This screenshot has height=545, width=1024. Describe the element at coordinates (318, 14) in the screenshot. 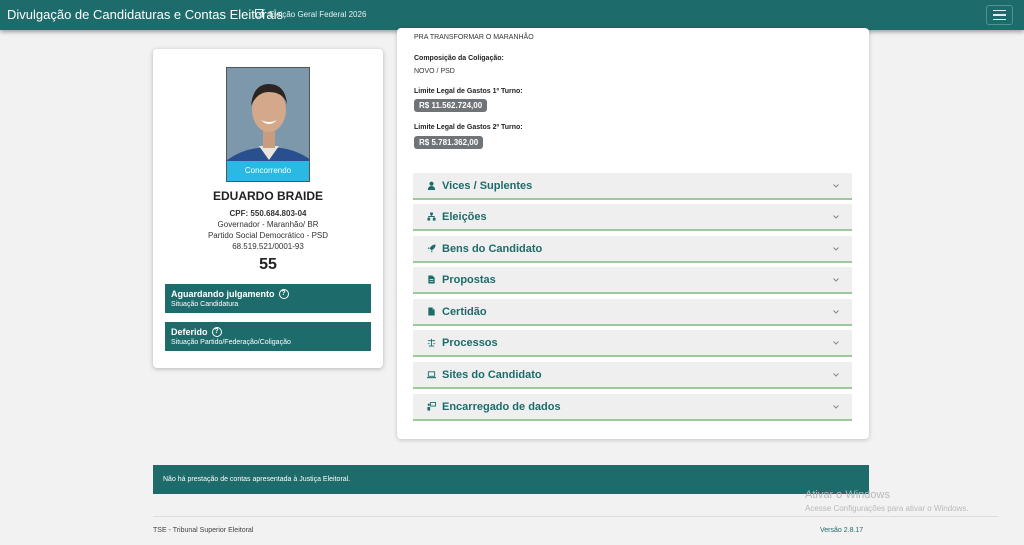

I see `election-label: Eleição Geral Federal 2026` at that location.